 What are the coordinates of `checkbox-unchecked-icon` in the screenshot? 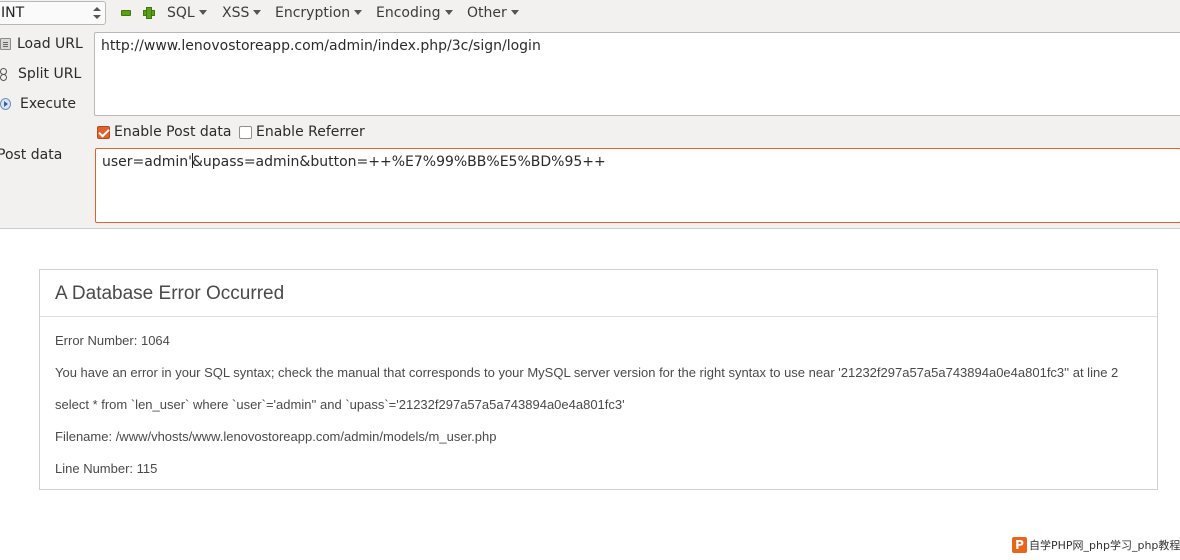 It's located at (245, 132).